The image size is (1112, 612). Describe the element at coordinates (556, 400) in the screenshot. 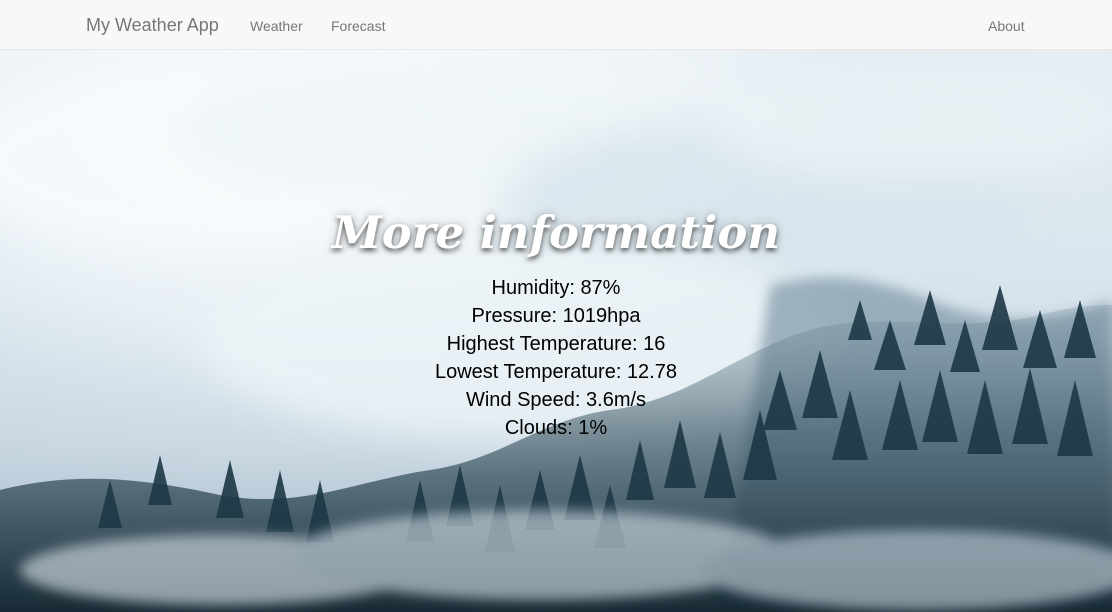

I see `wind-speed-value: Wind Speed: 3.6m/s` at that location.